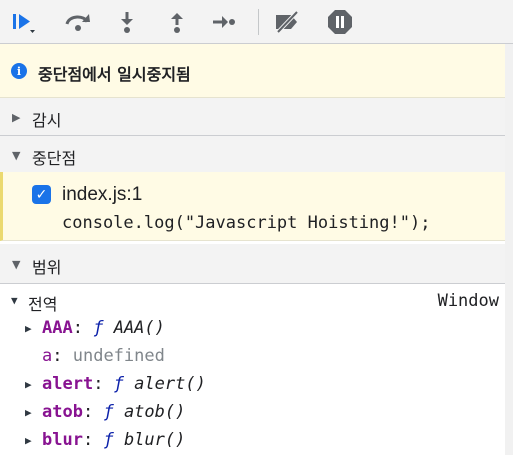  I want to click on scope-property-row: ▶ blur: ƒ blur(), so click(252, 441).